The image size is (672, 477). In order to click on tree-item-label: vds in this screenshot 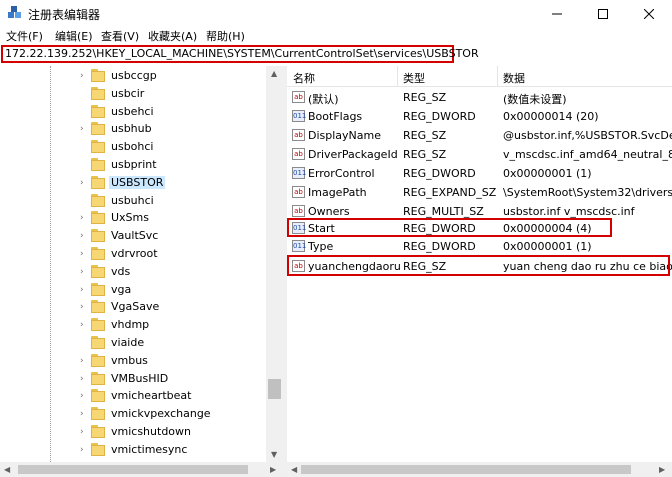, I will do `click(120, 271)`.